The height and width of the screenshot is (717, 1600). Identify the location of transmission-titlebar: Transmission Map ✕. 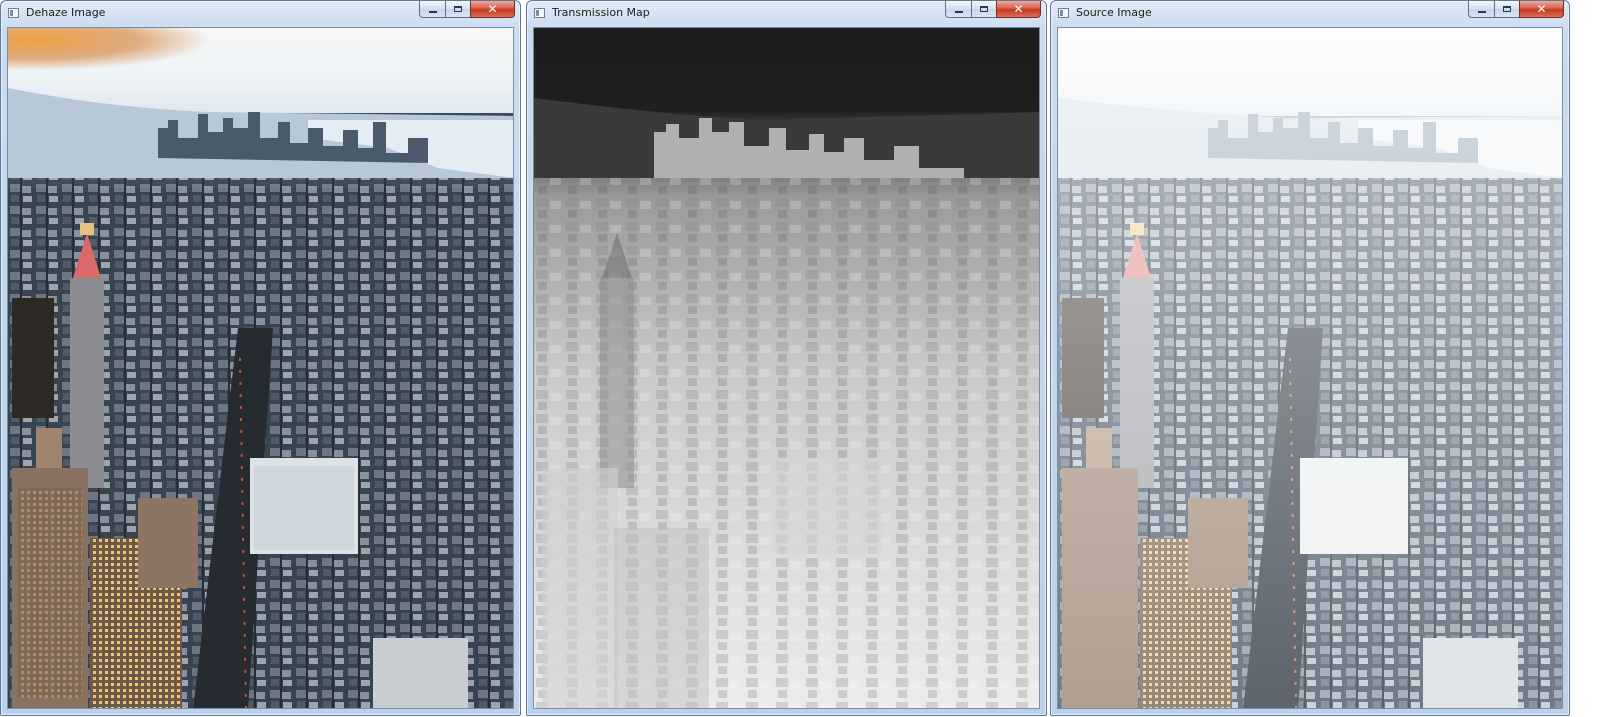
(786, 13).